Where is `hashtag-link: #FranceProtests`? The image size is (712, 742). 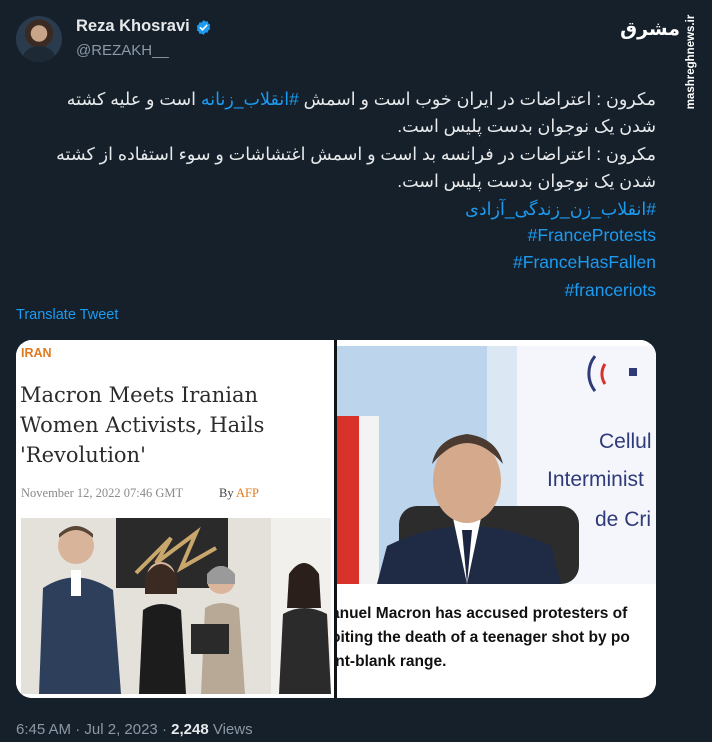
hashtag-link: #FranceProtests is located at coordinates (592, 235).